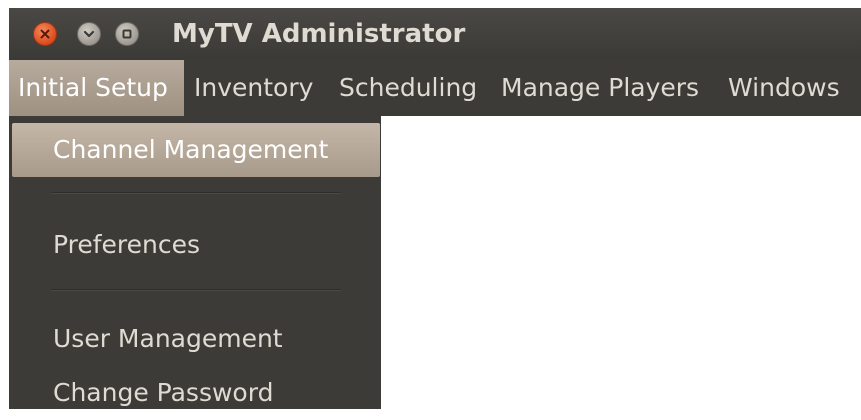 This screenshot has height=420, width=861. What do you see at coordinates (253, 88) in the screenshot?
I see `menu-inventory: Inventory` at bounding box center [253, 88].